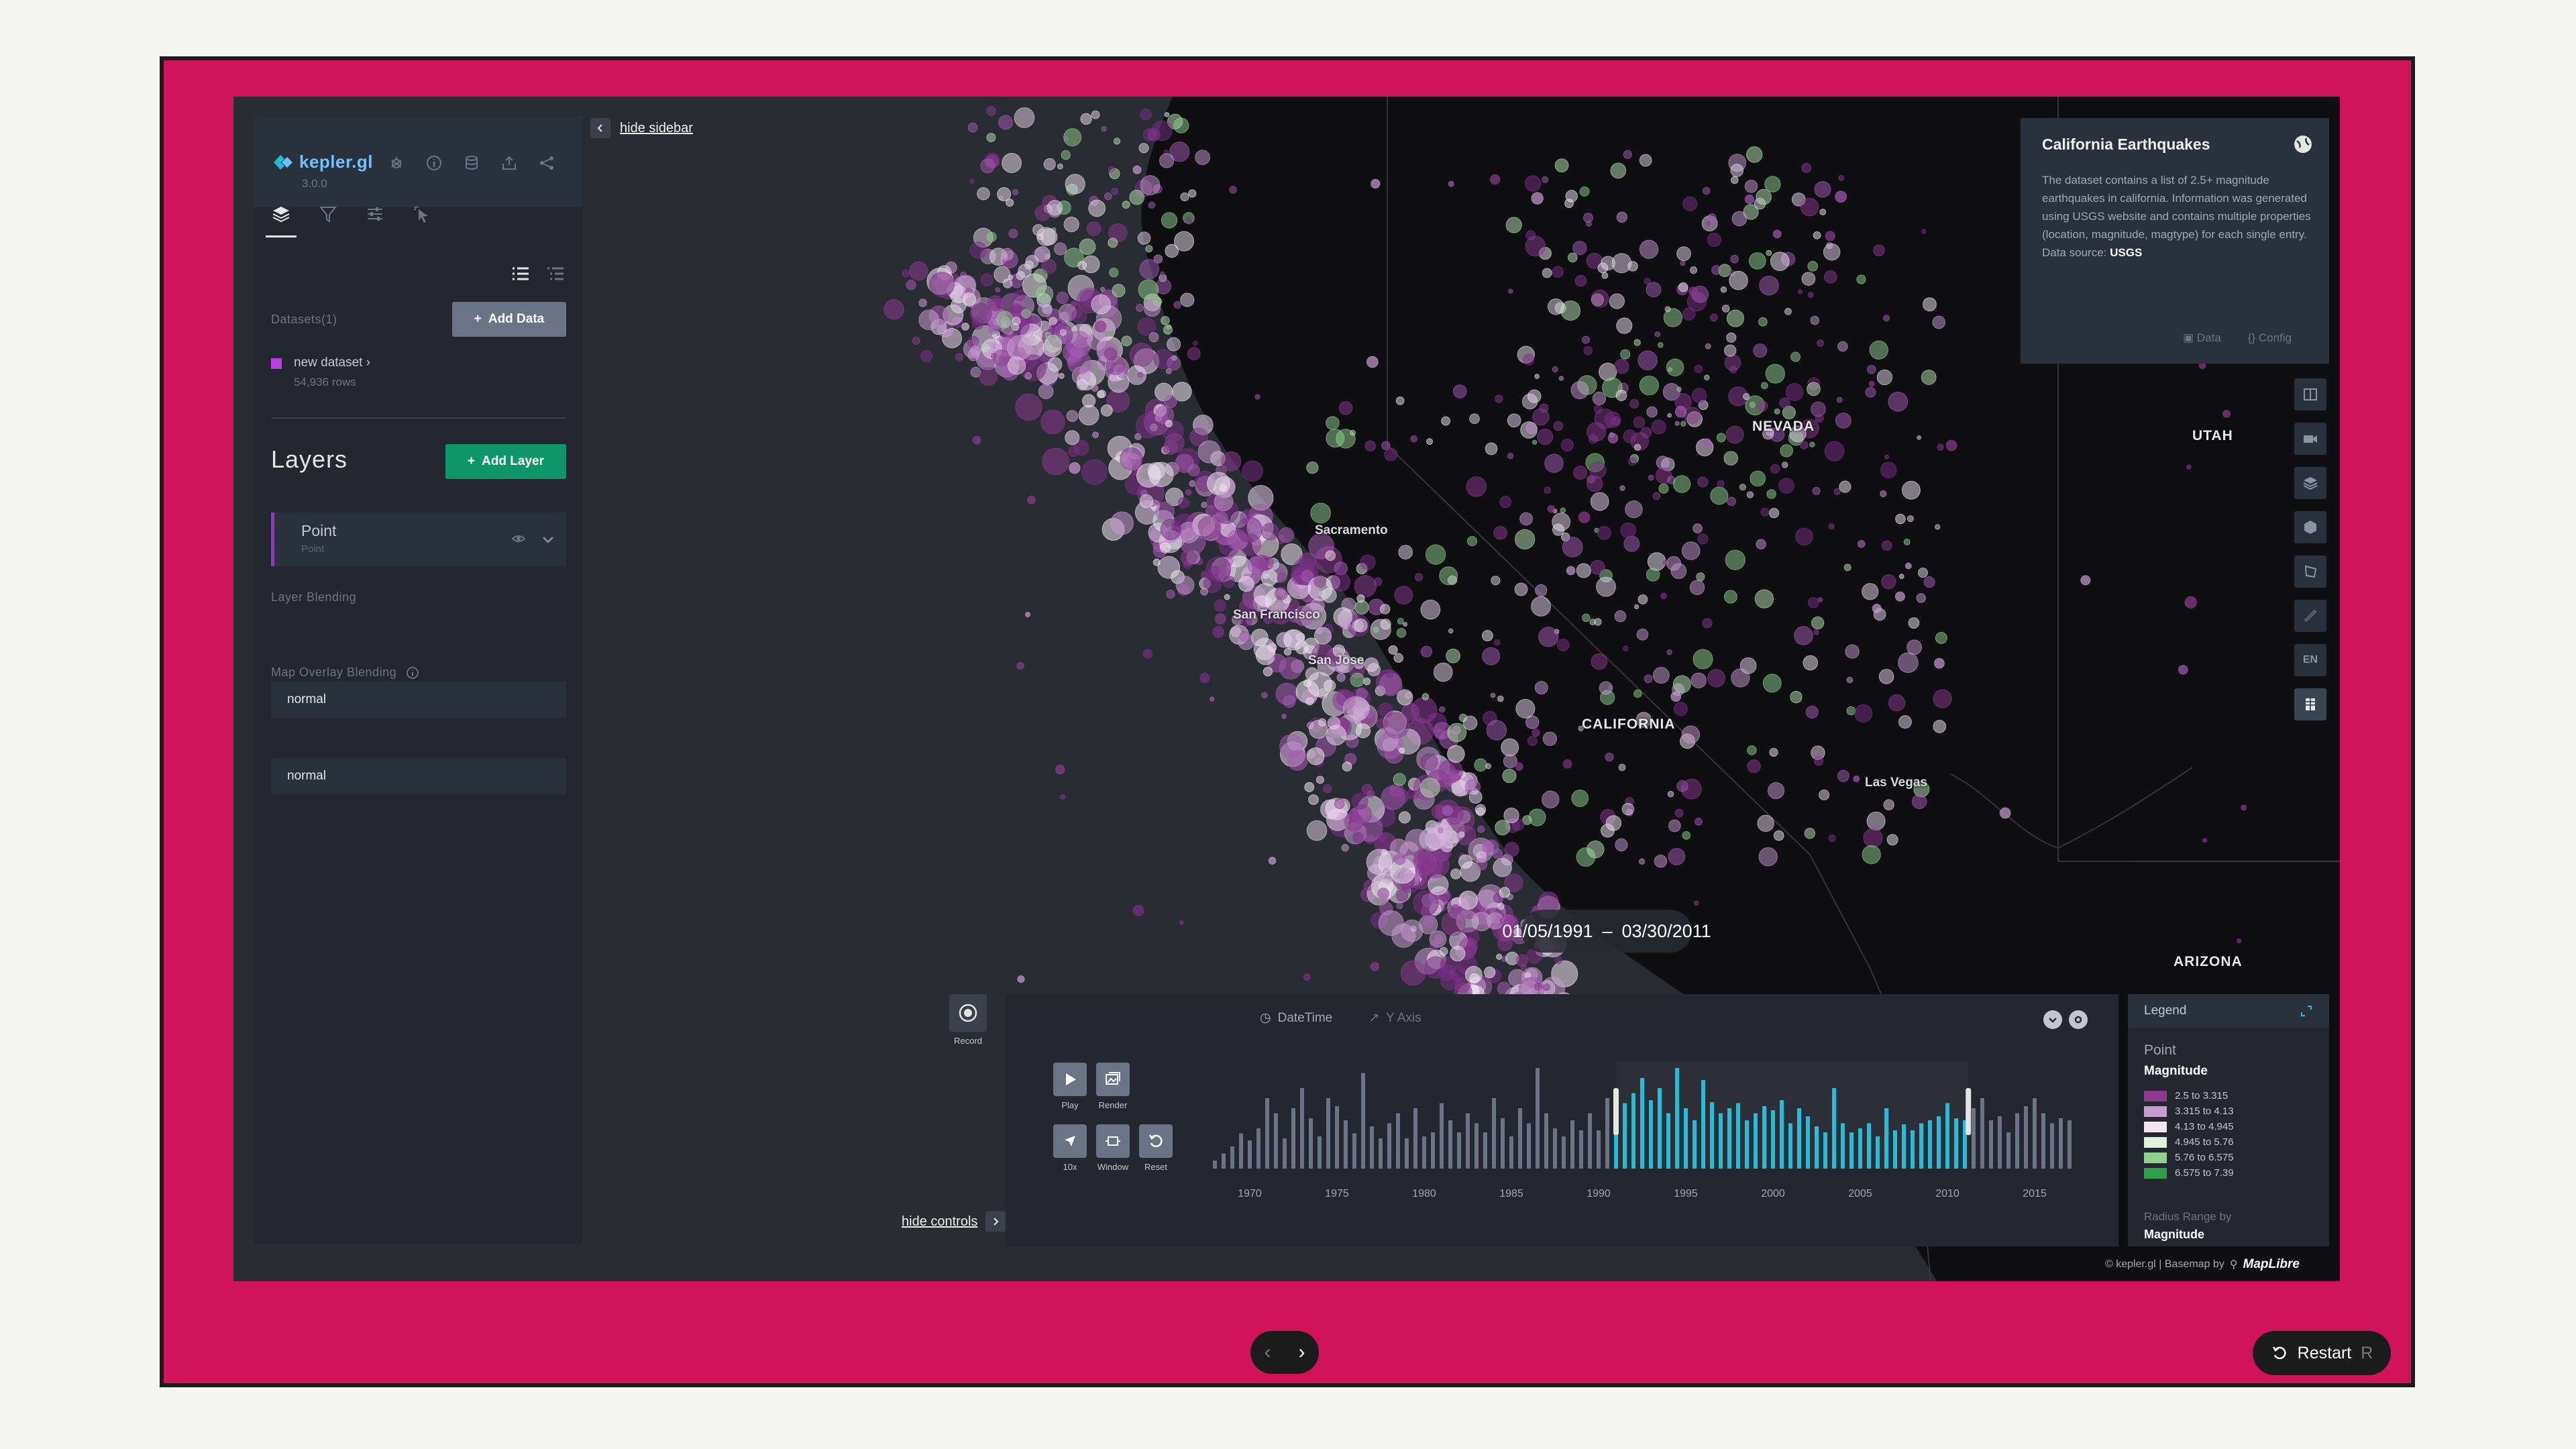  What do you see at coordinates (1394, 1018) in the screenshot?
I see `tab-y-axis: ↗ Y Axis` at bounding box center [1394, 1018].